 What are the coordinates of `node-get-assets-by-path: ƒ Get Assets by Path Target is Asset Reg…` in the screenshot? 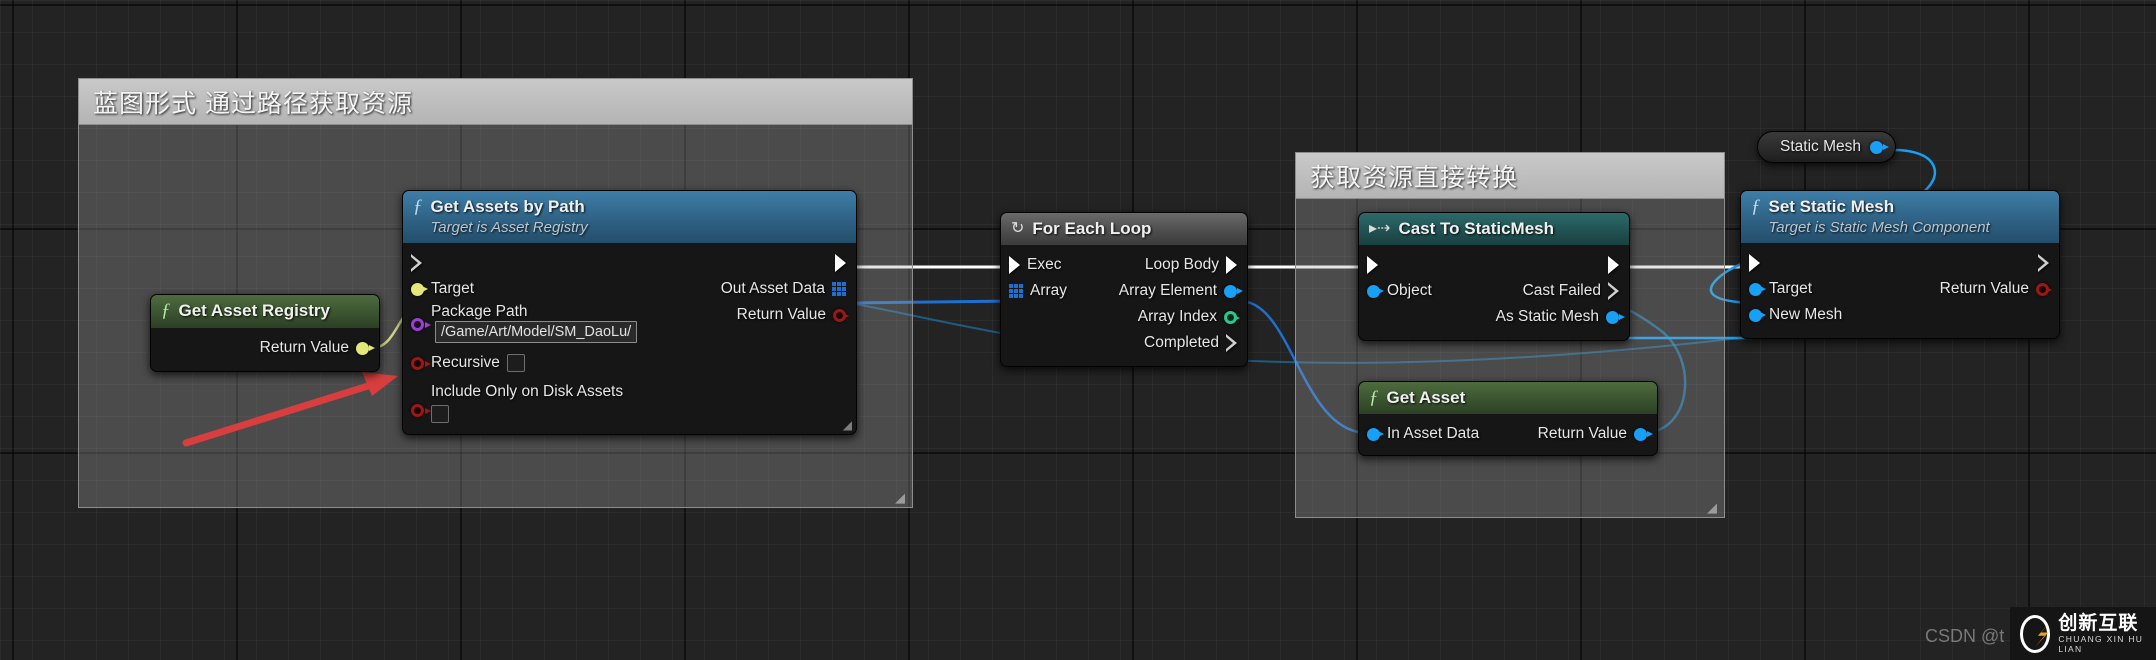 It's located at (629, 312).